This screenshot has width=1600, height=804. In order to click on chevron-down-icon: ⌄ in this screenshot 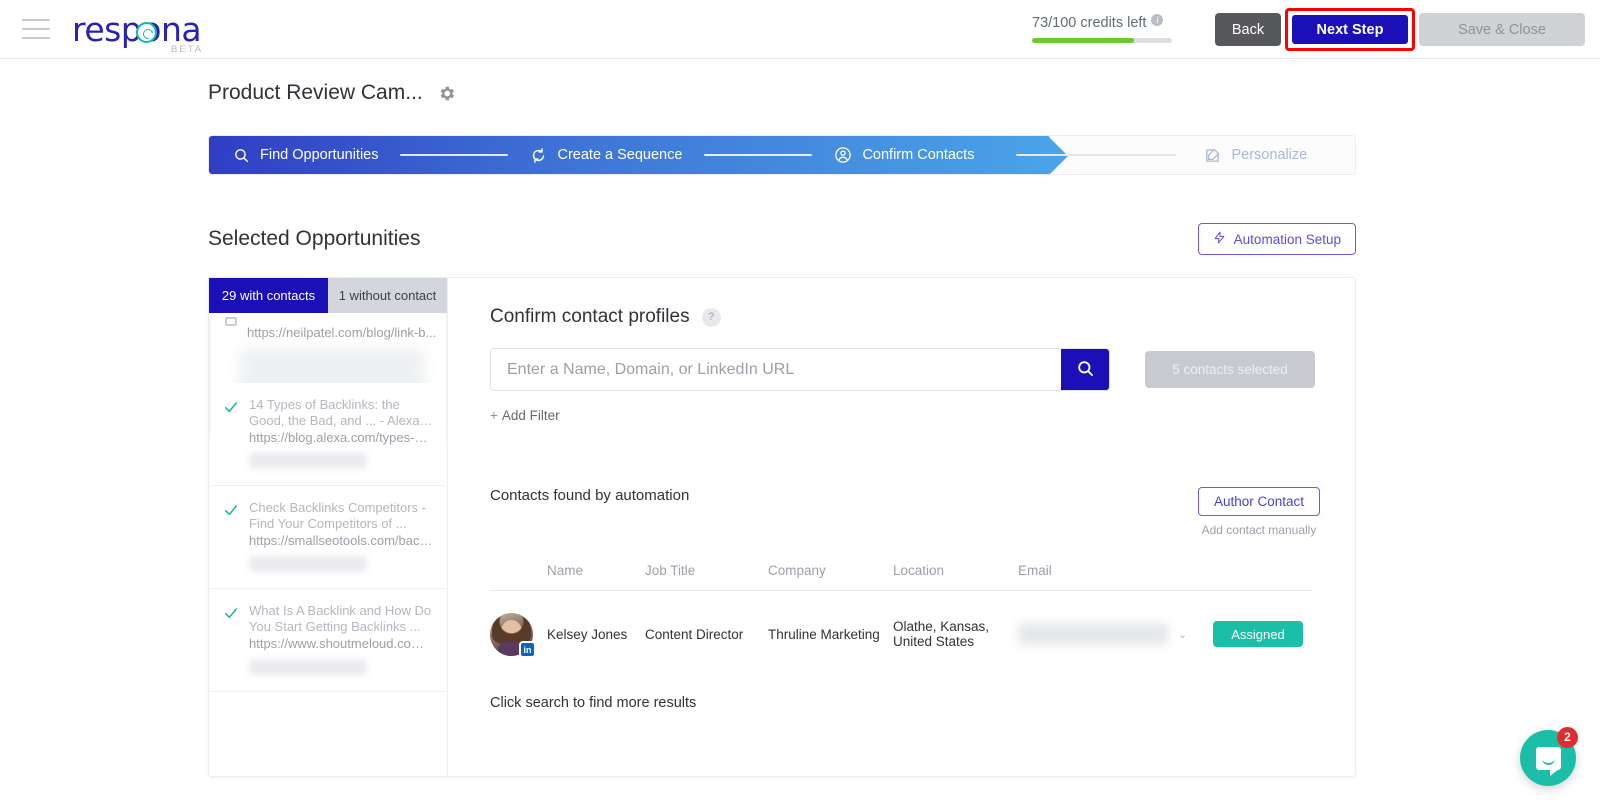, I will do `click(1182, 634)`.